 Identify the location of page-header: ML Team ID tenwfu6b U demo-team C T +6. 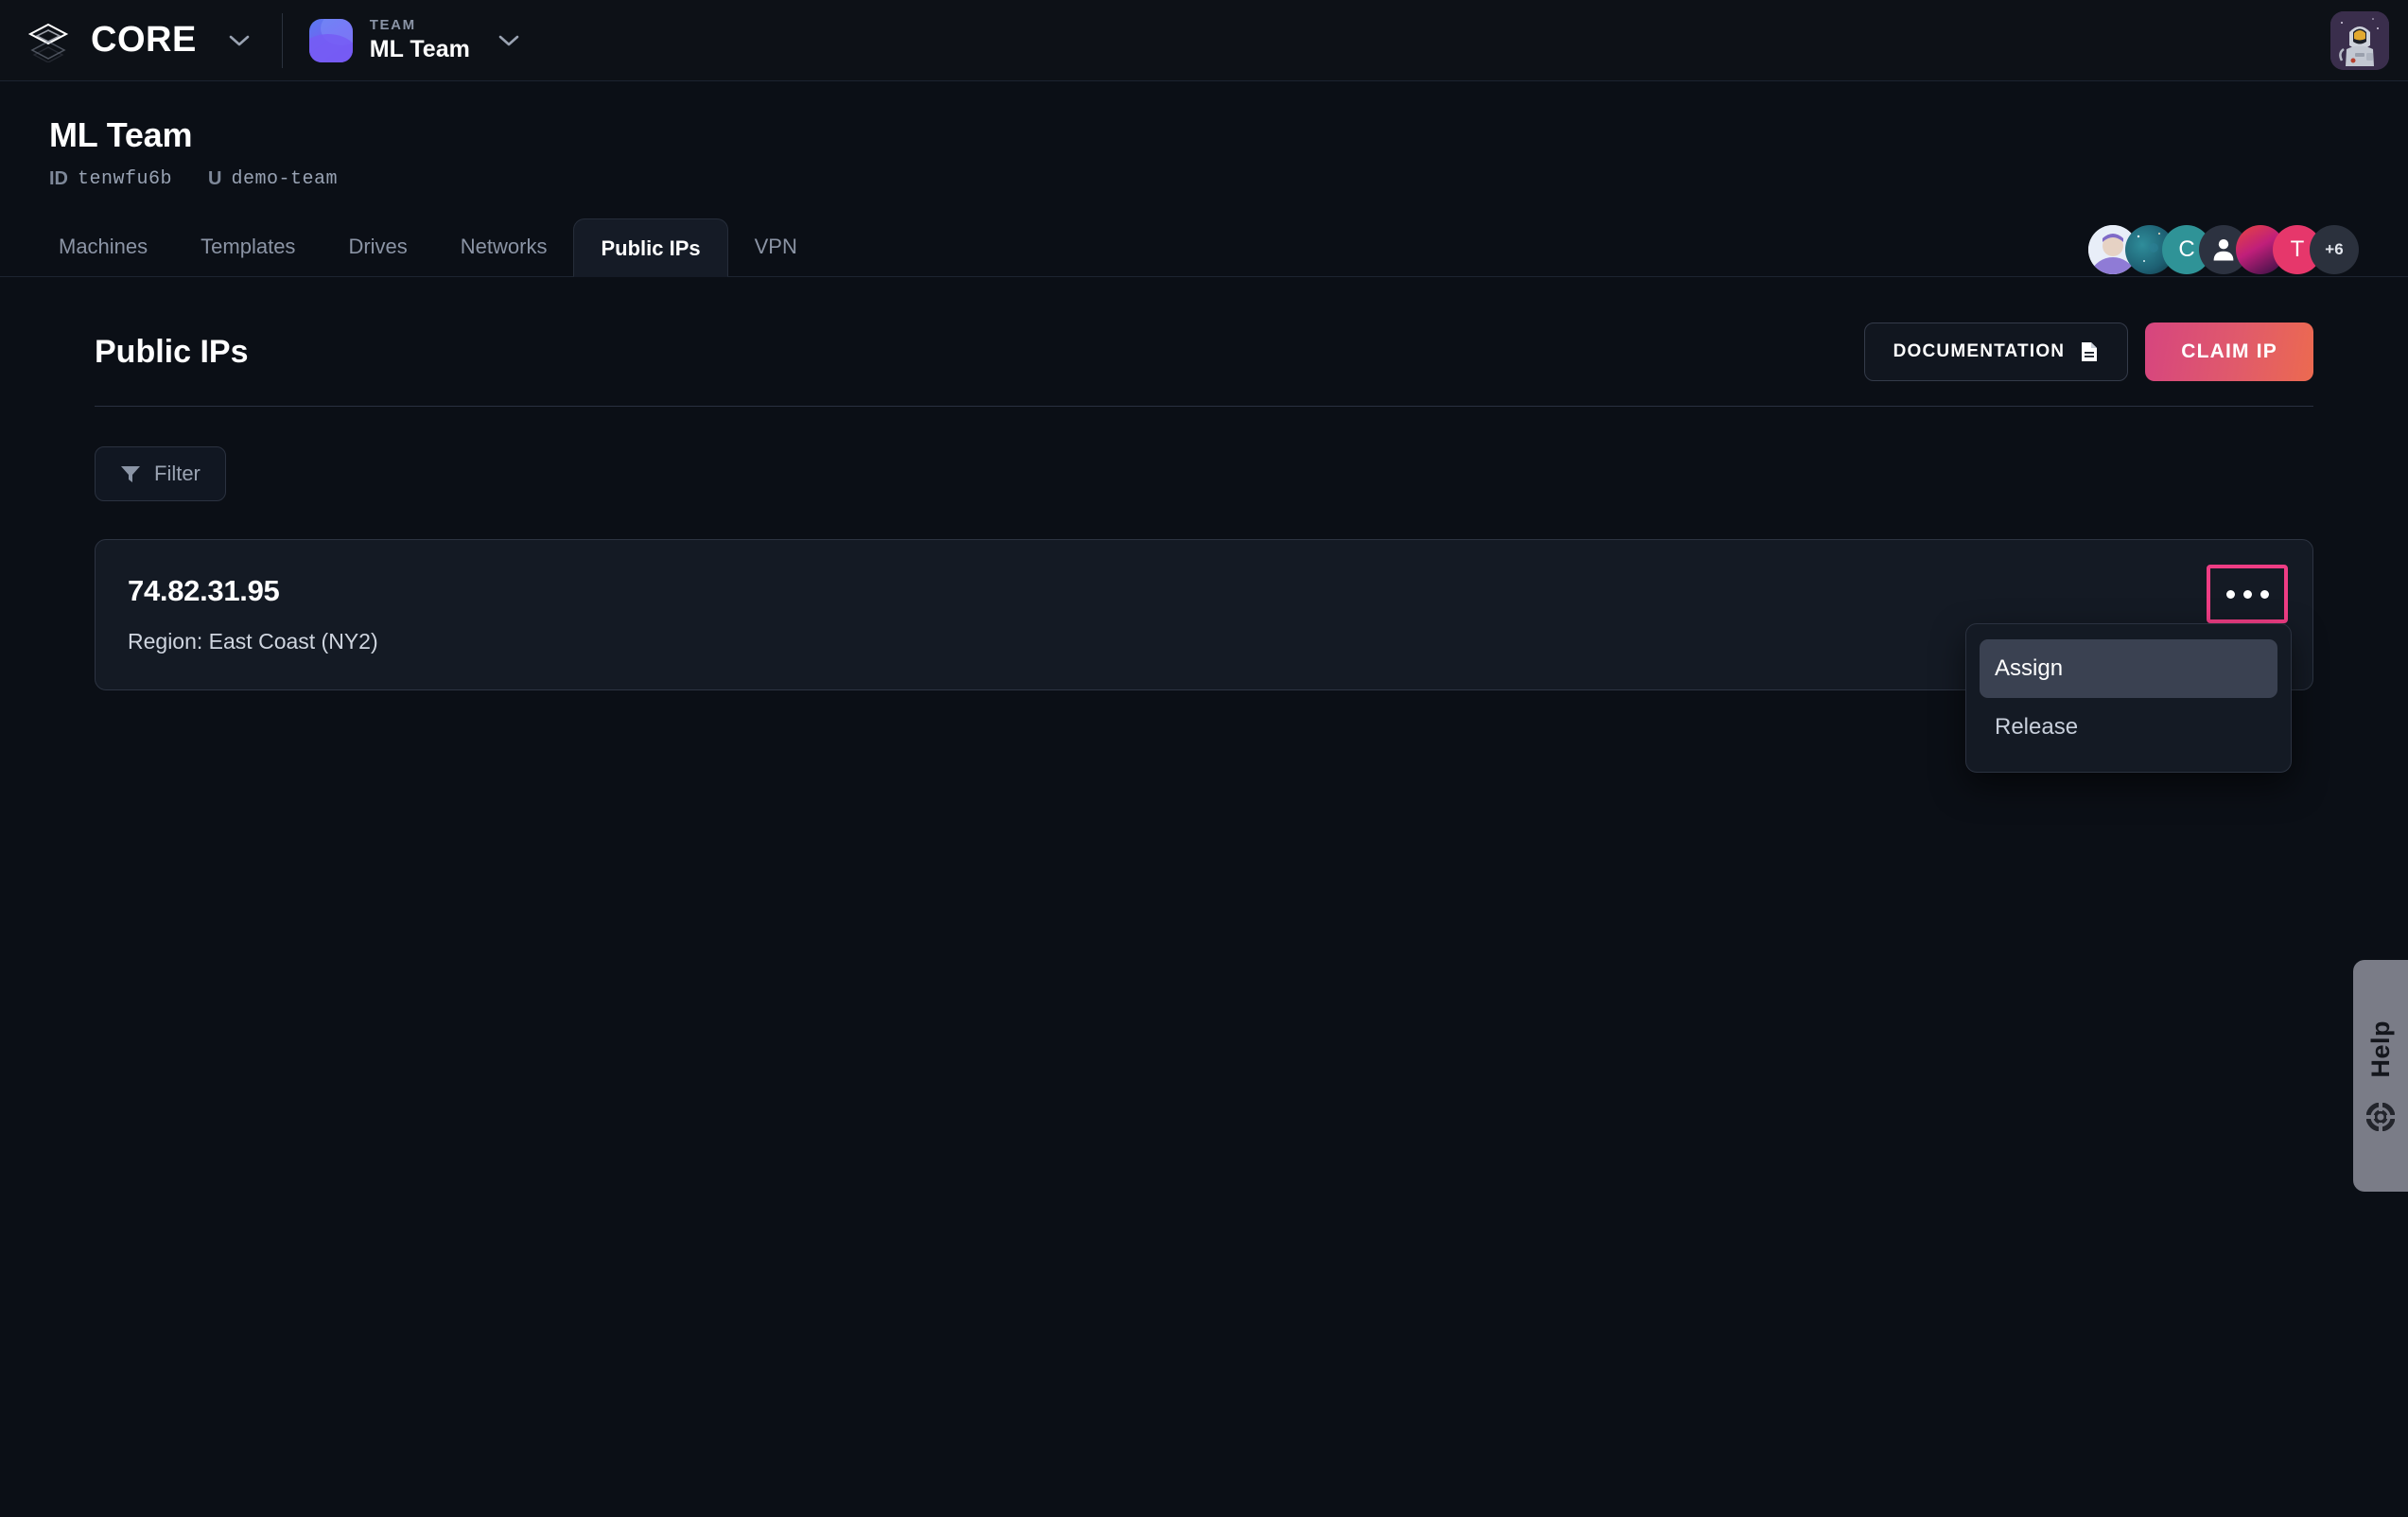
(1204, 177).